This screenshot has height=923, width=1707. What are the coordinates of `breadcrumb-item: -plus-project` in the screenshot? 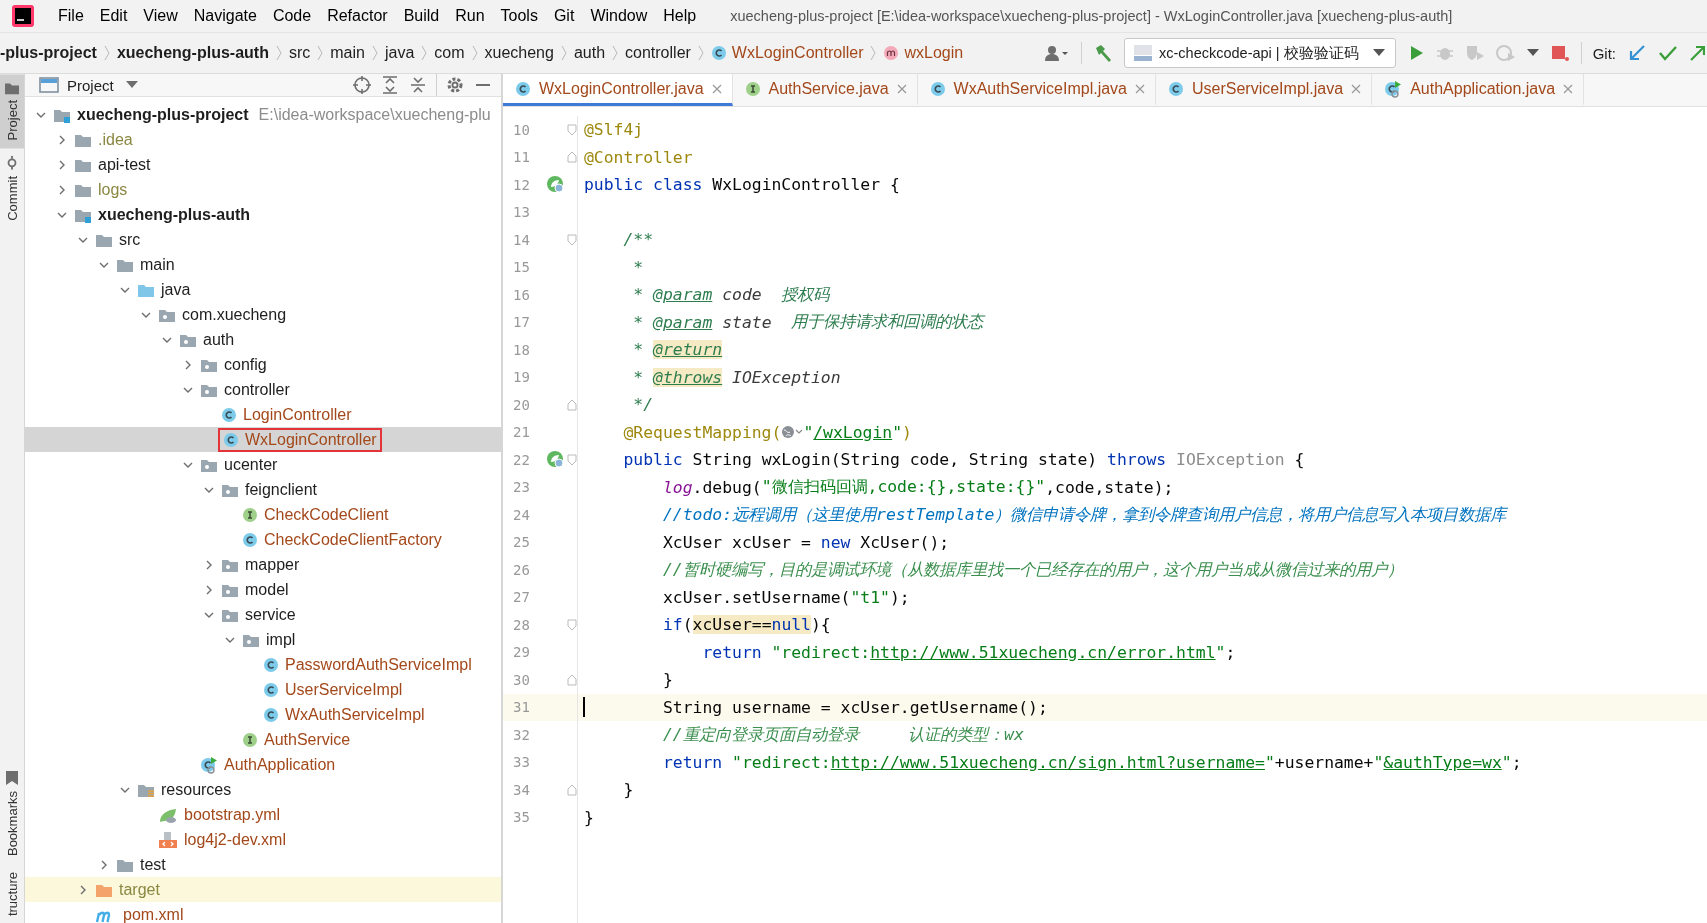 It's located at (48, 53).